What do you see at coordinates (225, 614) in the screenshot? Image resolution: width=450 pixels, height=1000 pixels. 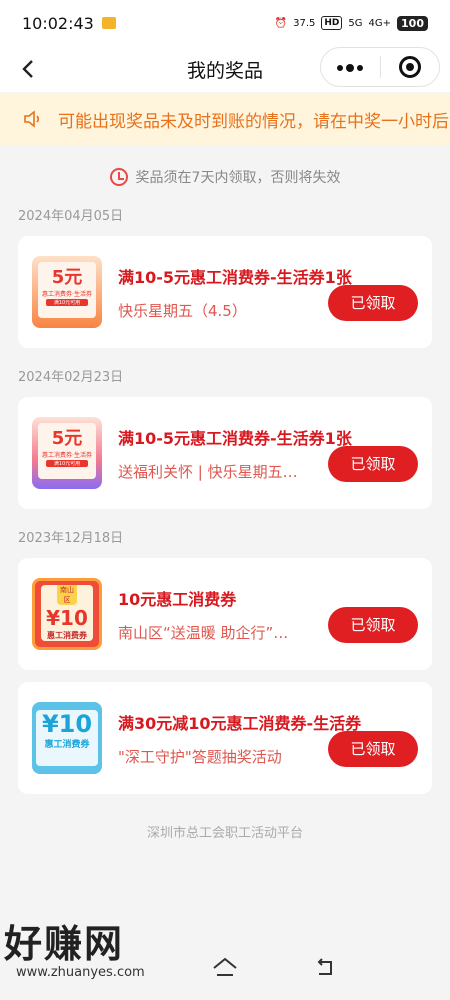 I see `prize-card: 南山区 ¥10 惠工消费券 10元惠工消费券 南山区“送温暖 助企行”… 已领取` at bounding box center [225, 614].